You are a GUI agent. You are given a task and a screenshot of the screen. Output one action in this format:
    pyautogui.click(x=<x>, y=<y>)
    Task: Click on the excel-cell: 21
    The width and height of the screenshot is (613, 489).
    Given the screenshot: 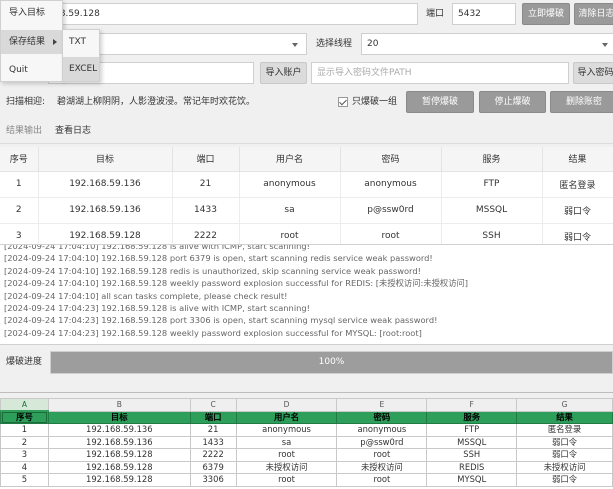 What is the action you would take?
    pyautogui.click(x=213, y=430)
    